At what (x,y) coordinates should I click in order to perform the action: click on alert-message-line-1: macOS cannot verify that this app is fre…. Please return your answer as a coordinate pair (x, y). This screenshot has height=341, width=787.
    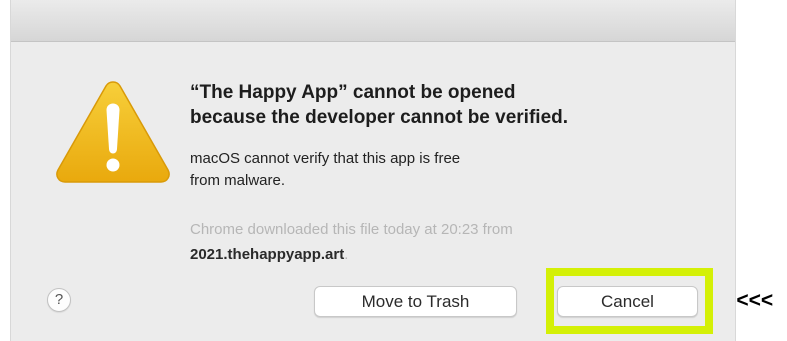
    Looking at the image, I should click on (325, 158).